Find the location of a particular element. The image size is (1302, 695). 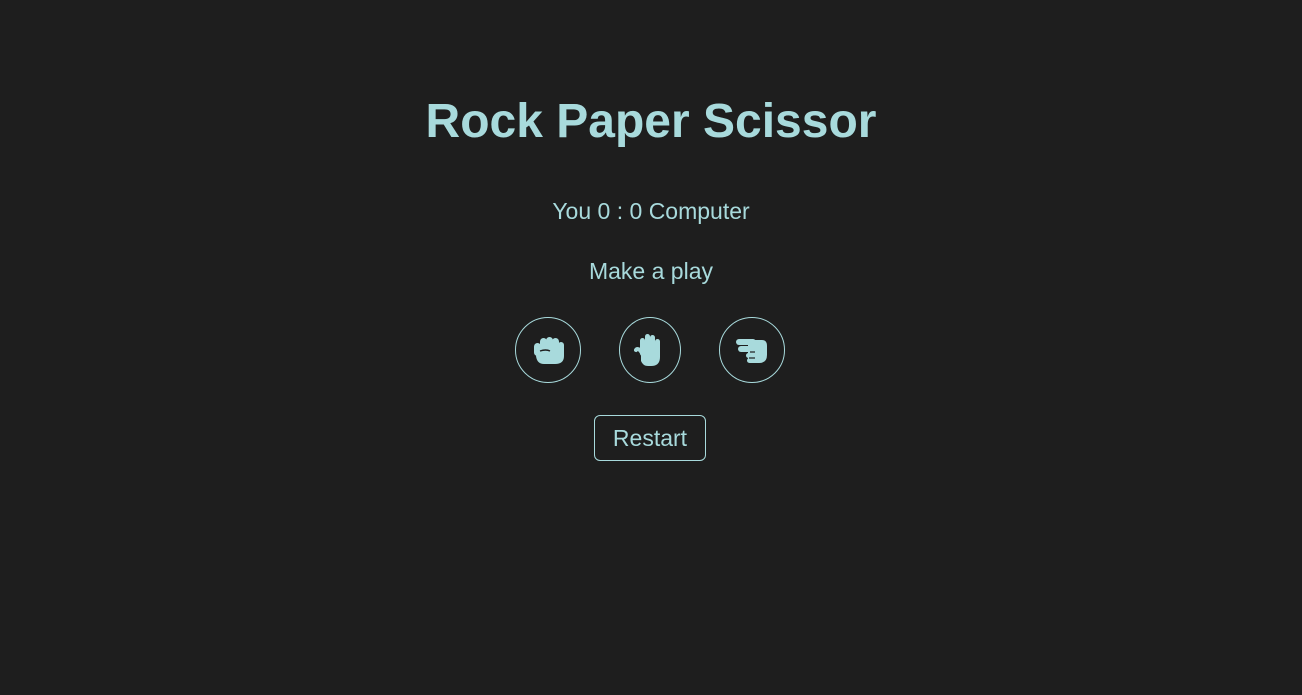

scissors-button is located at coordinates (752, 350).